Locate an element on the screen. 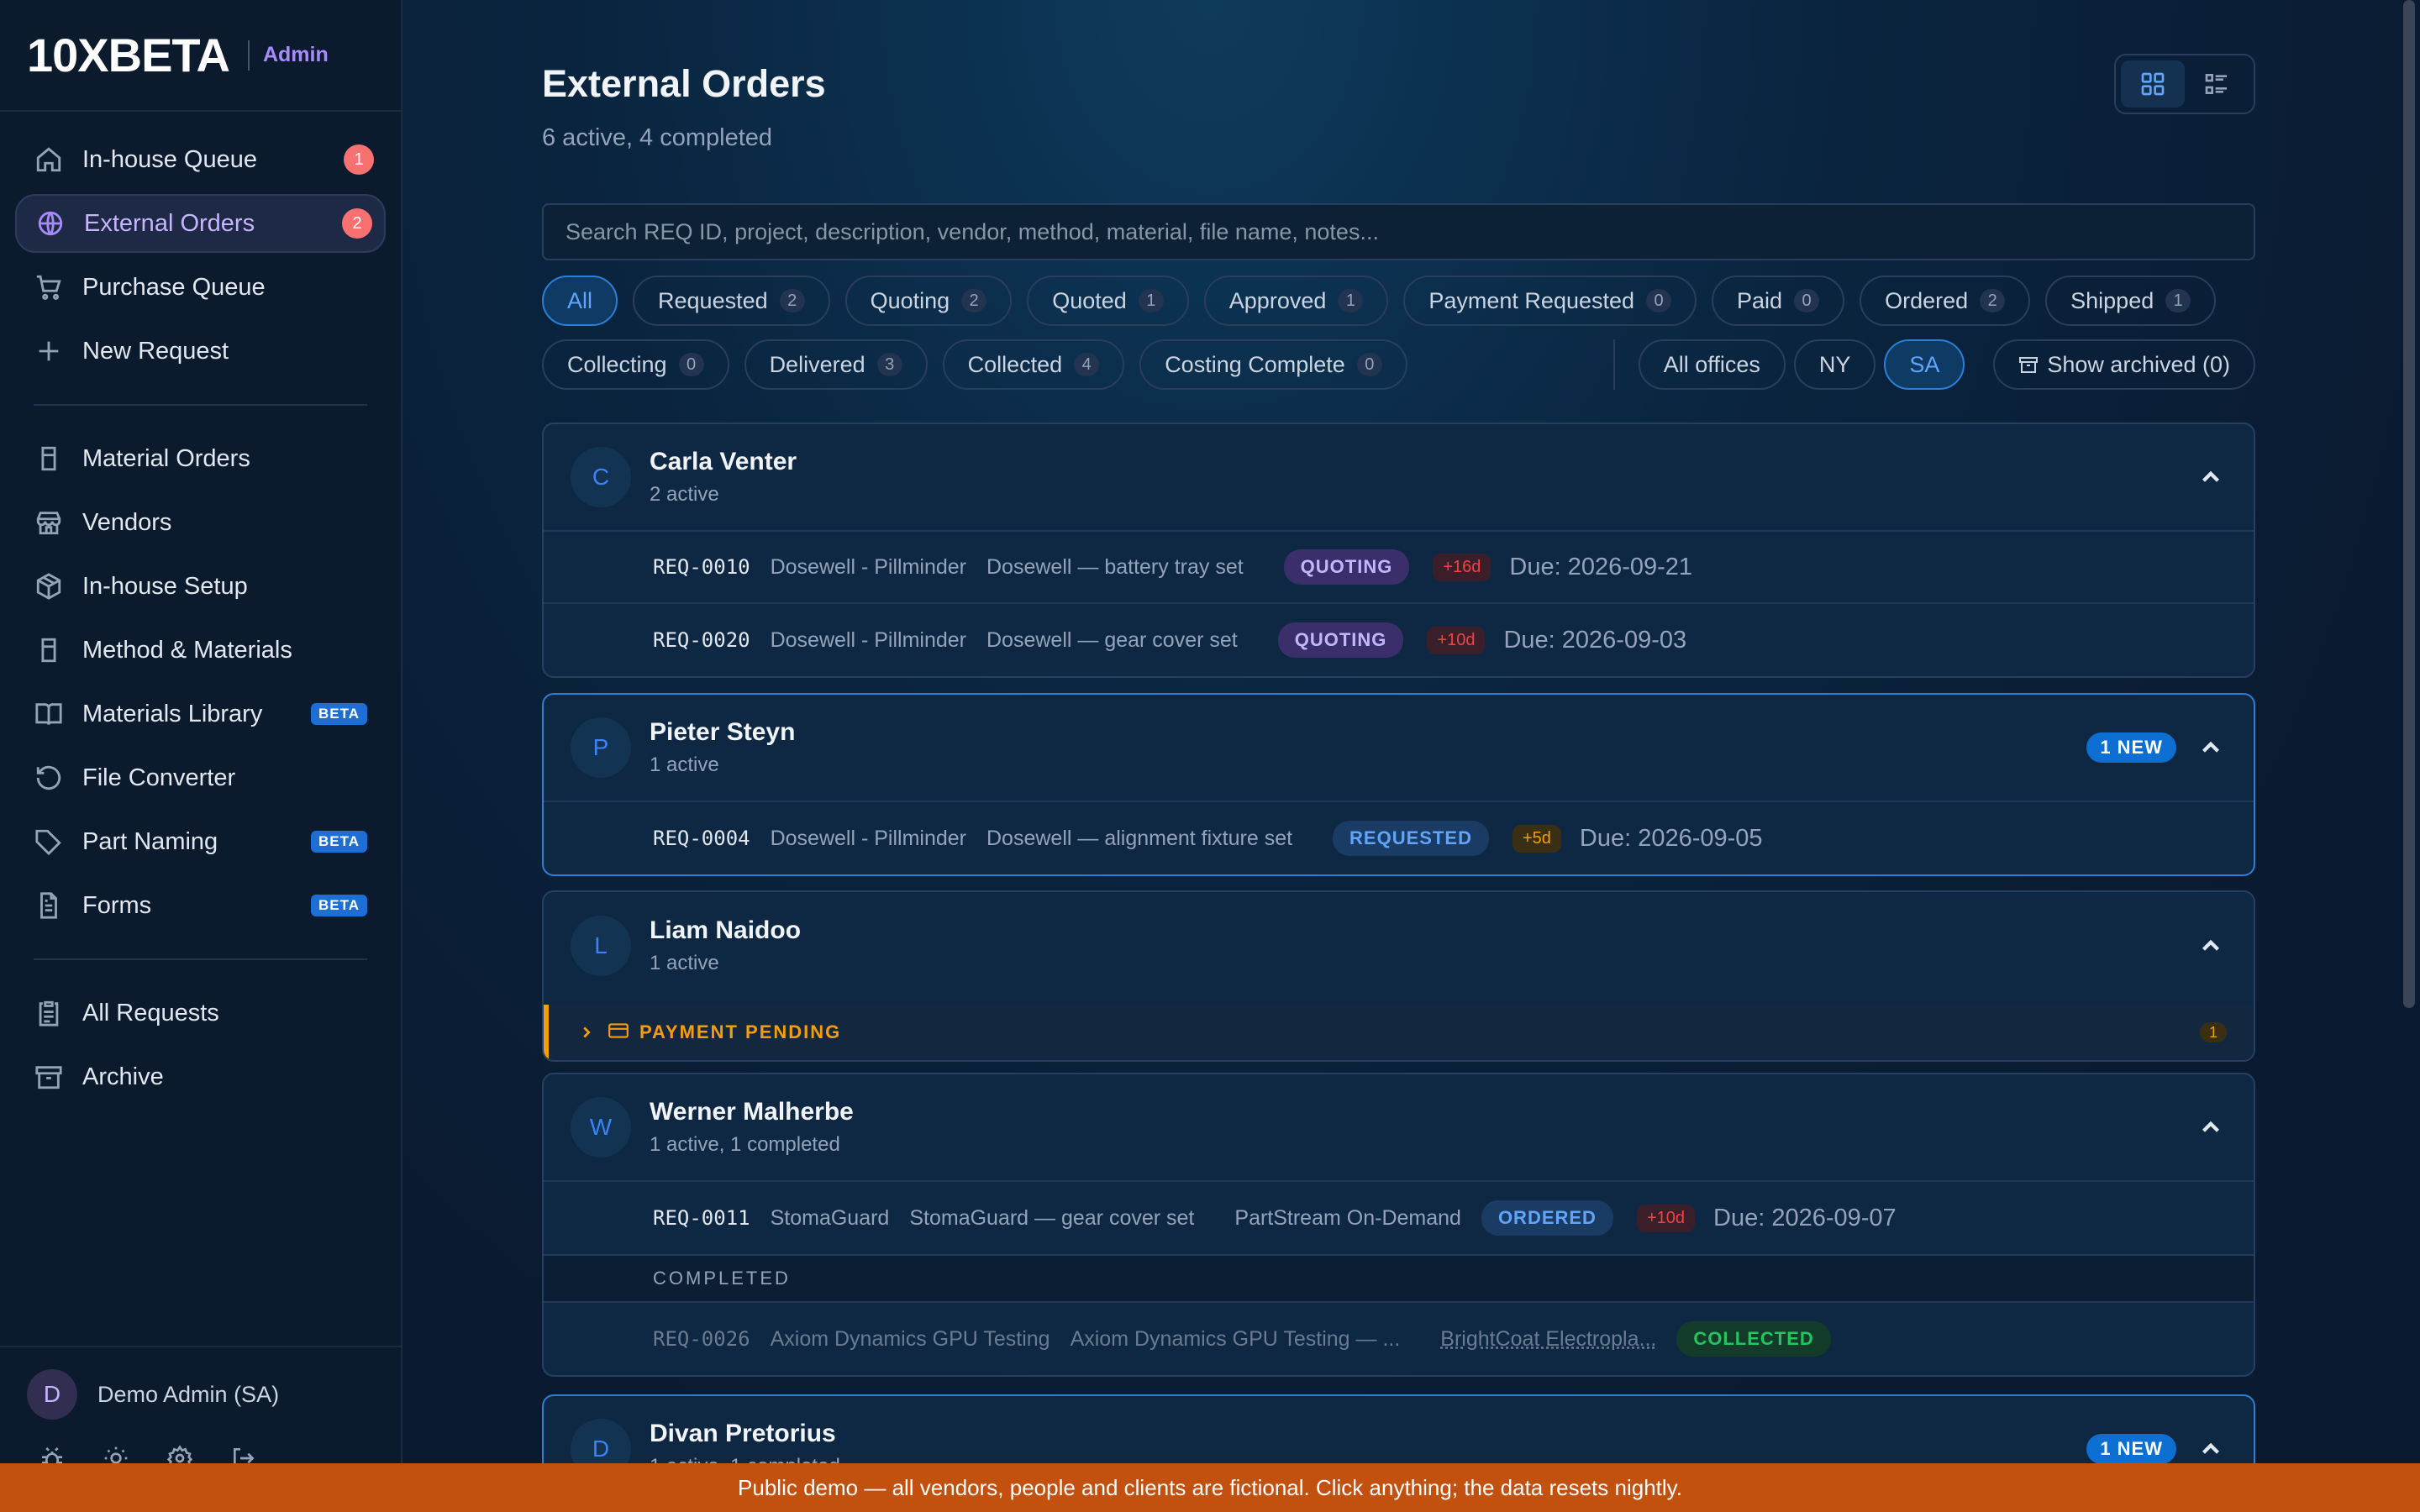  show-archived-label: Show archived (0) is located at coordinates (2139, 364).